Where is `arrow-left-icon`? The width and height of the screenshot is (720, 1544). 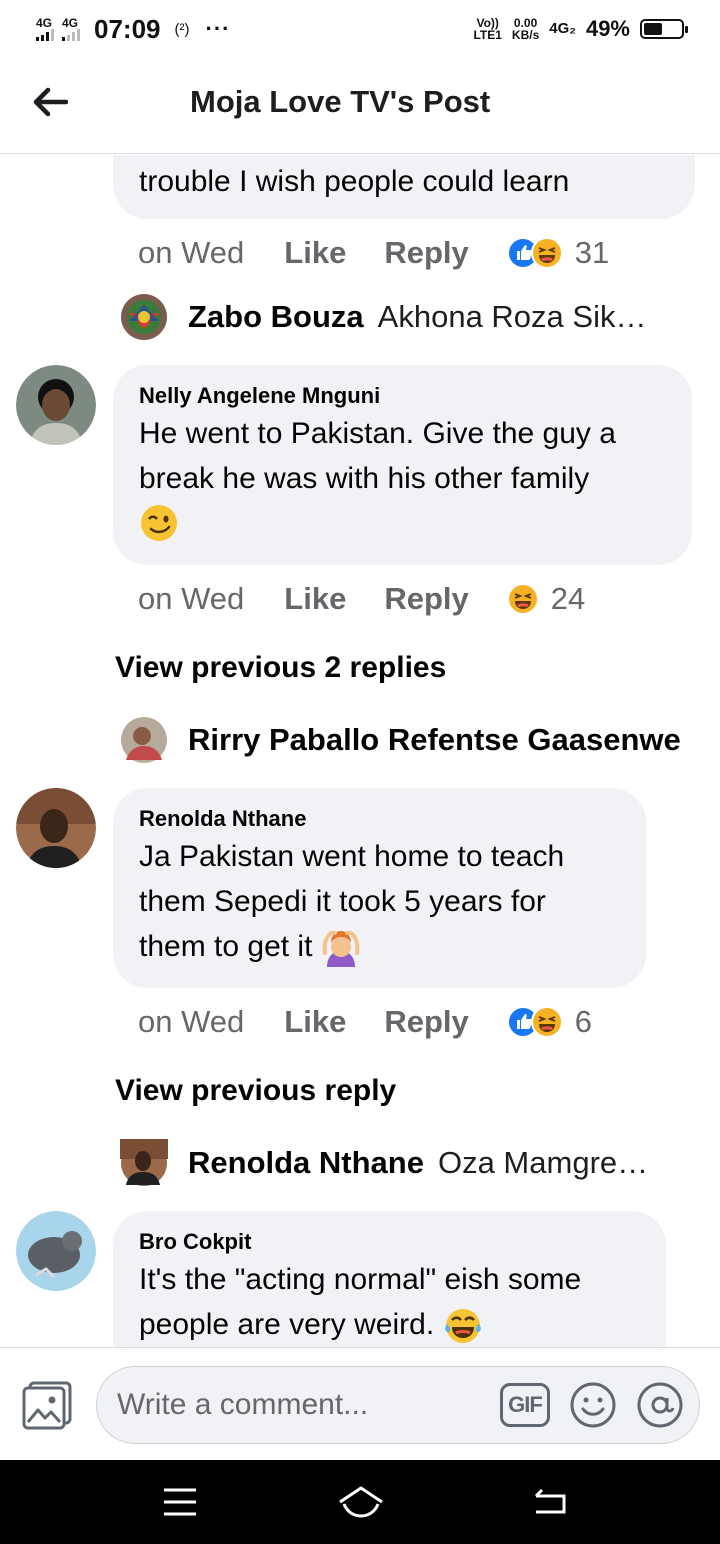 arrow-left-icon is located at coordinates (50, 102).